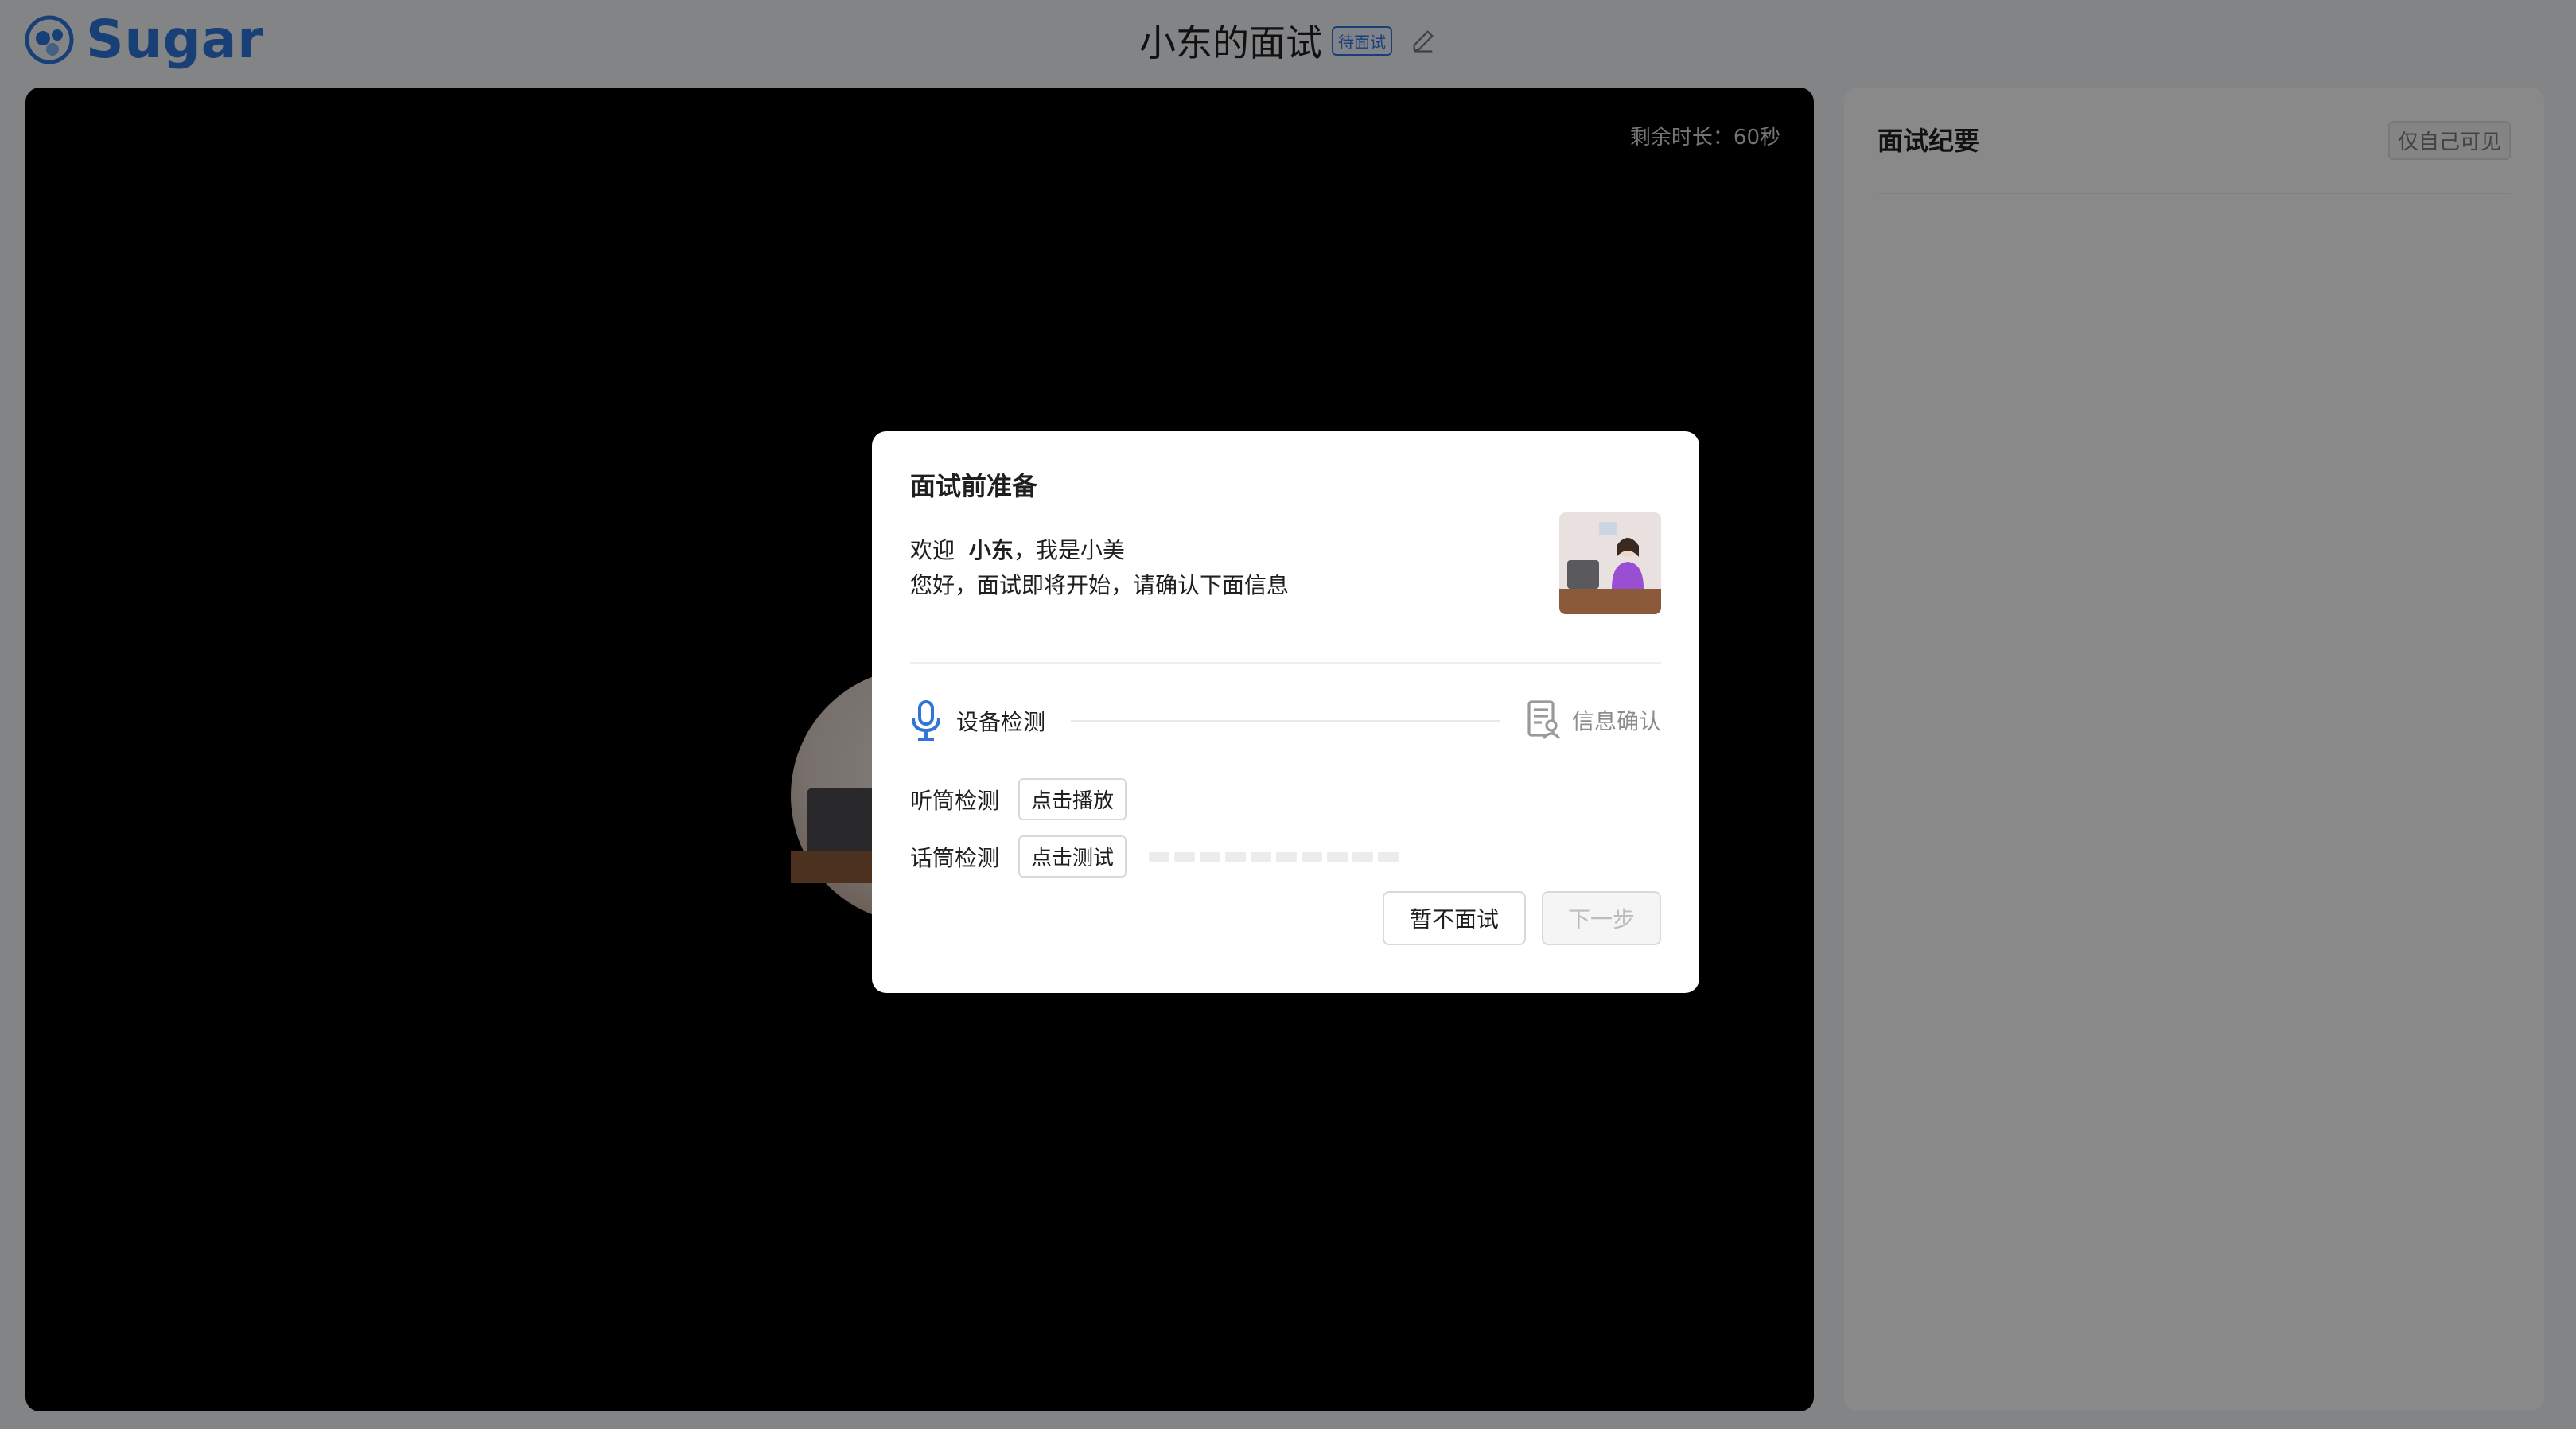  What do you see at coordinates (1001, 722) in the screenshot?
I see `step-device-check-label: 设备检测` at bounding box center [1001, 722].